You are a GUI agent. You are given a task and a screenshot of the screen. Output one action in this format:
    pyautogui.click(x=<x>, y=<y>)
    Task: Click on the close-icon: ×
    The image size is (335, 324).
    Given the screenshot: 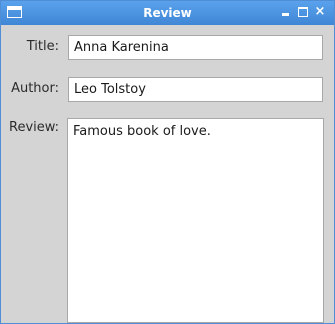 What is the action you would take?
    pyautogui.click(x=320, y=11)
    